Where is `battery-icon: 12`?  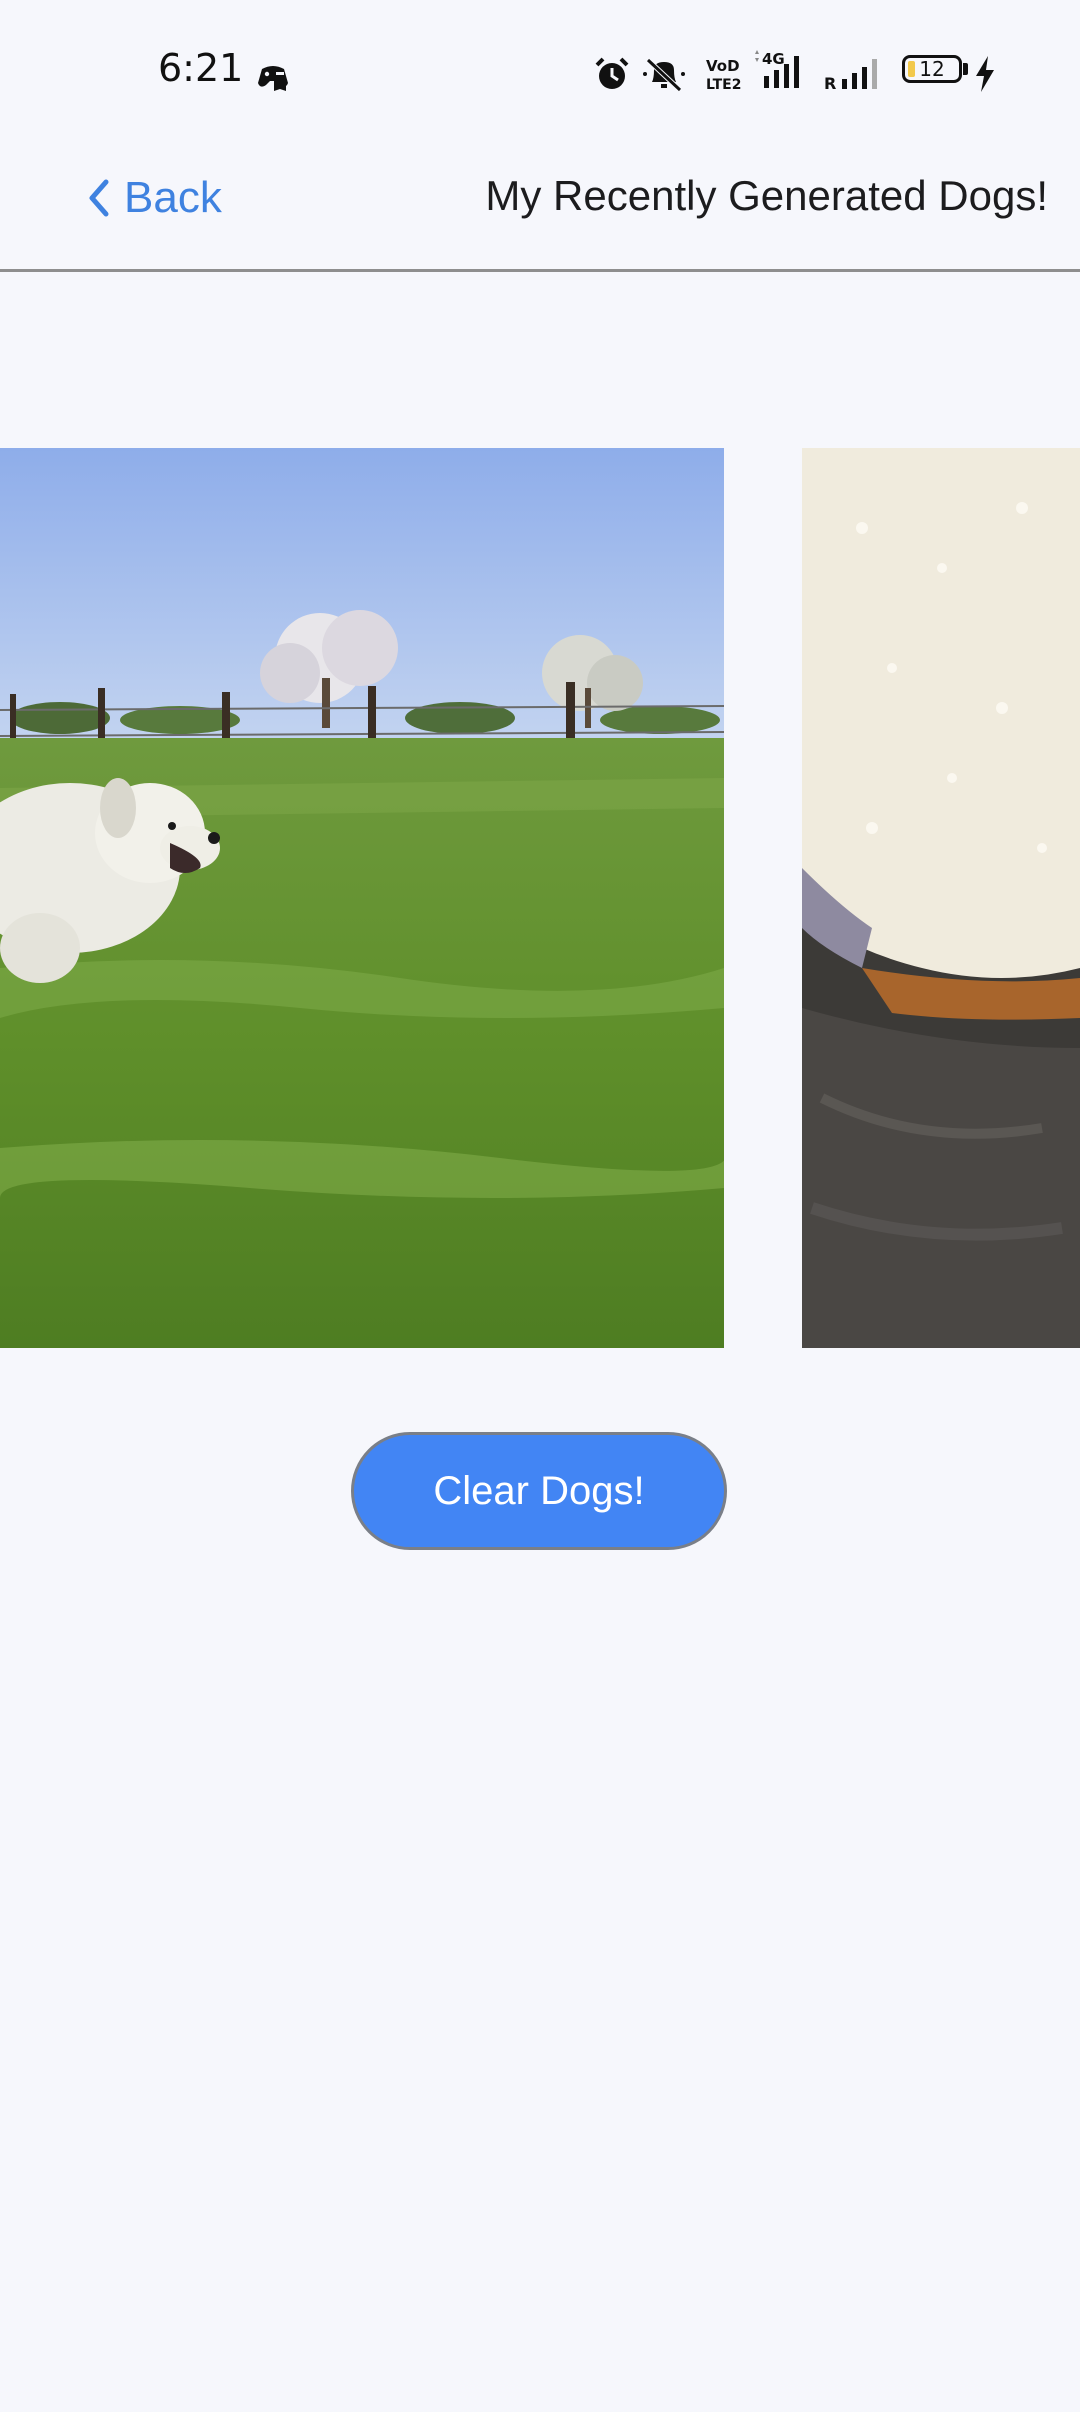 battery-icon: 12 is located at coordinates (932, 69).